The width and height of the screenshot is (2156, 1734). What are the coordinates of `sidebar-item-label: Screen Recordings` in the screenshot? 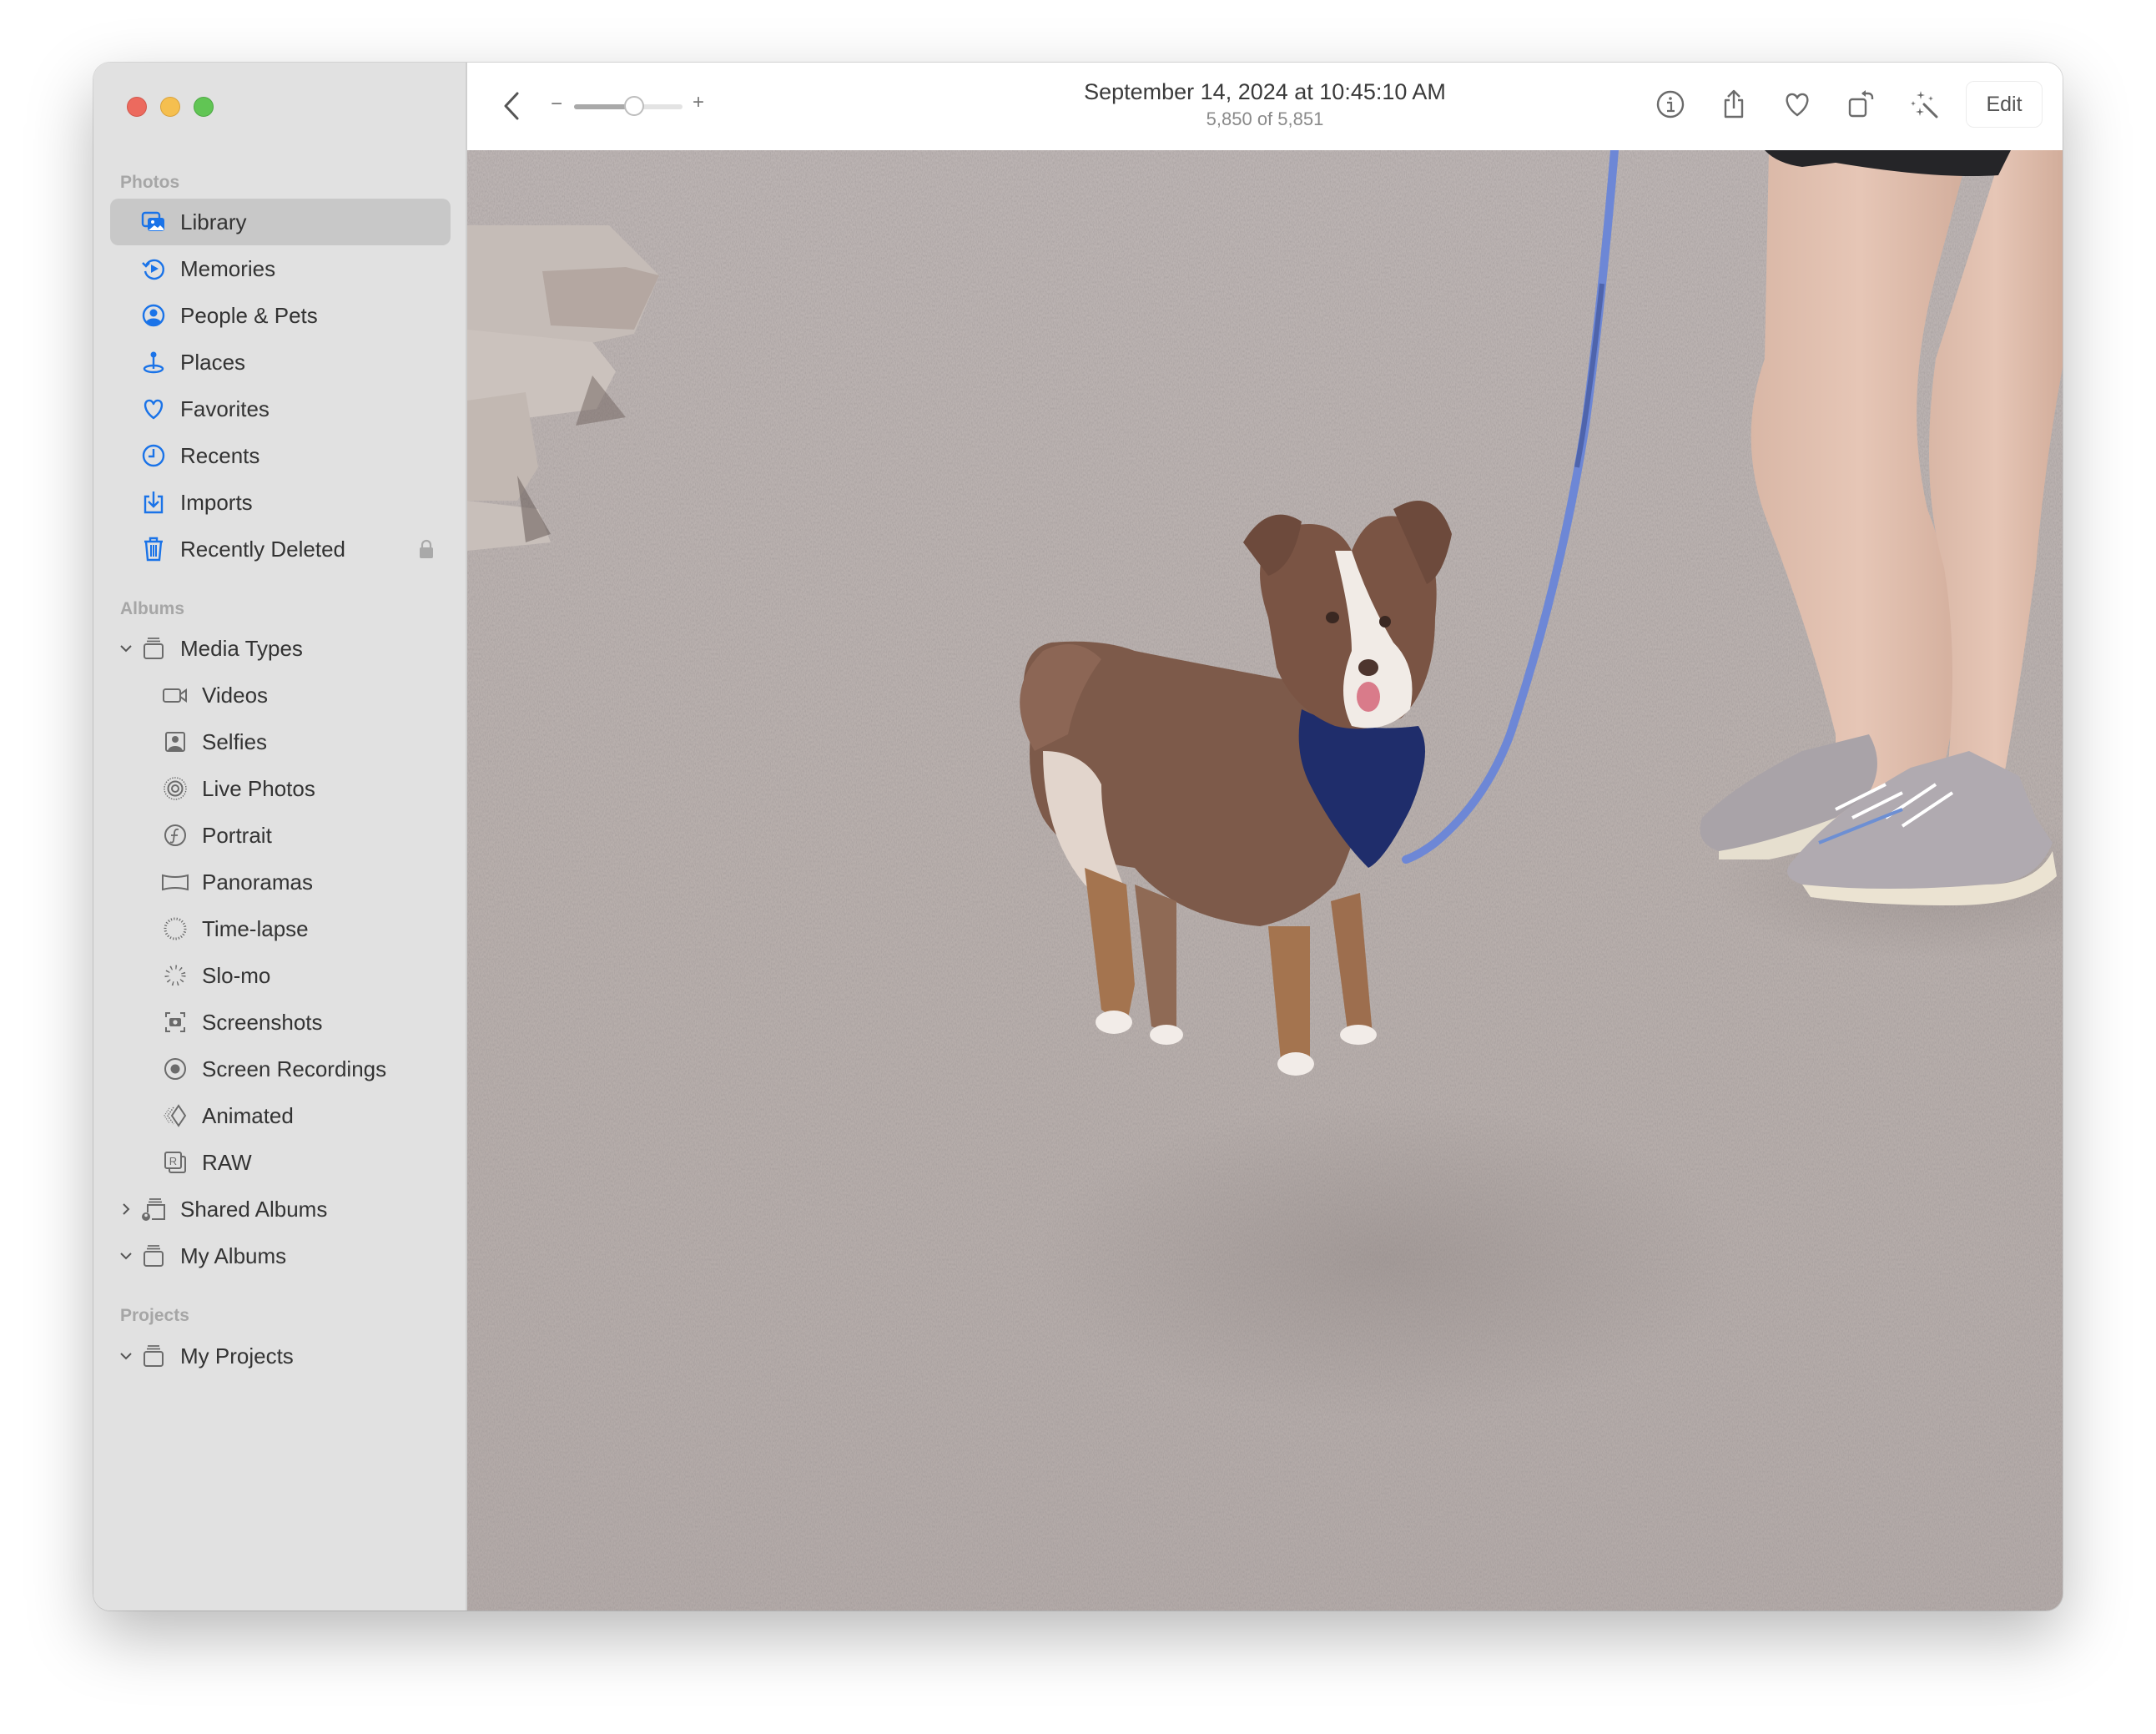 It's located at (294, 1069).